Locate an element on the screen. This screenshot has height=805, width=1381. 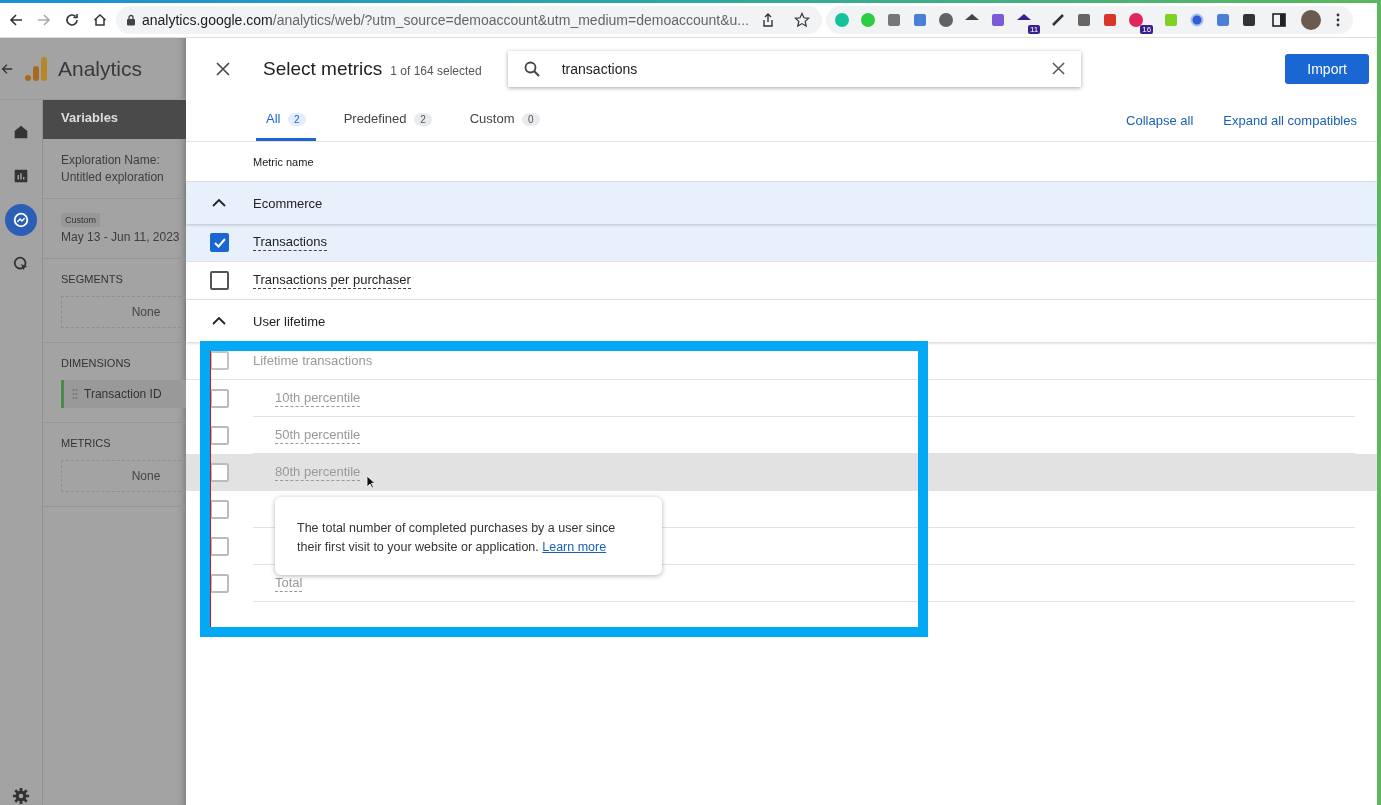
drag-handle-icon is located at coordinates (75, 394).